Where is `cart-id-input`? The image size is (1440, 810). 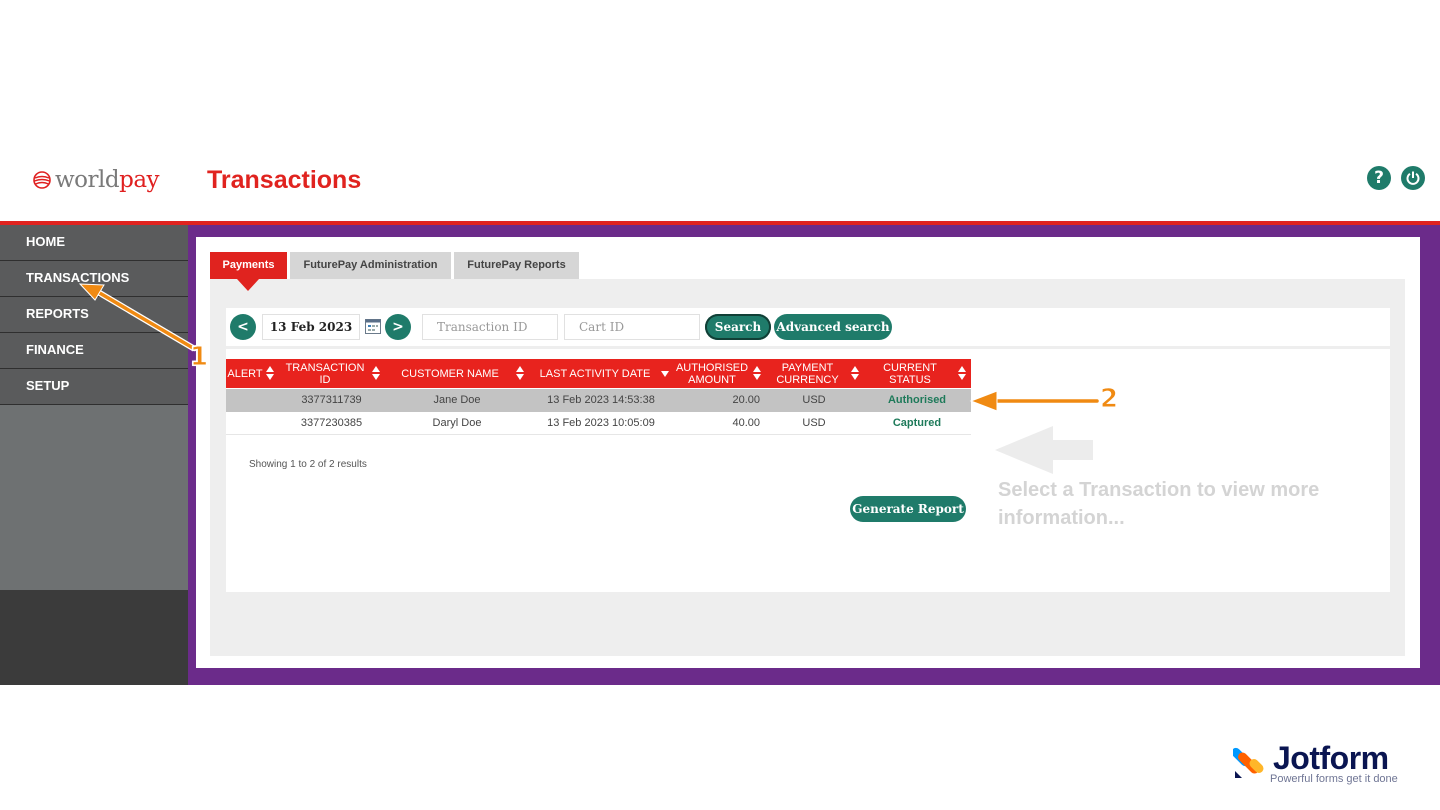
cart-id-input is located at coordinates (632, 327).